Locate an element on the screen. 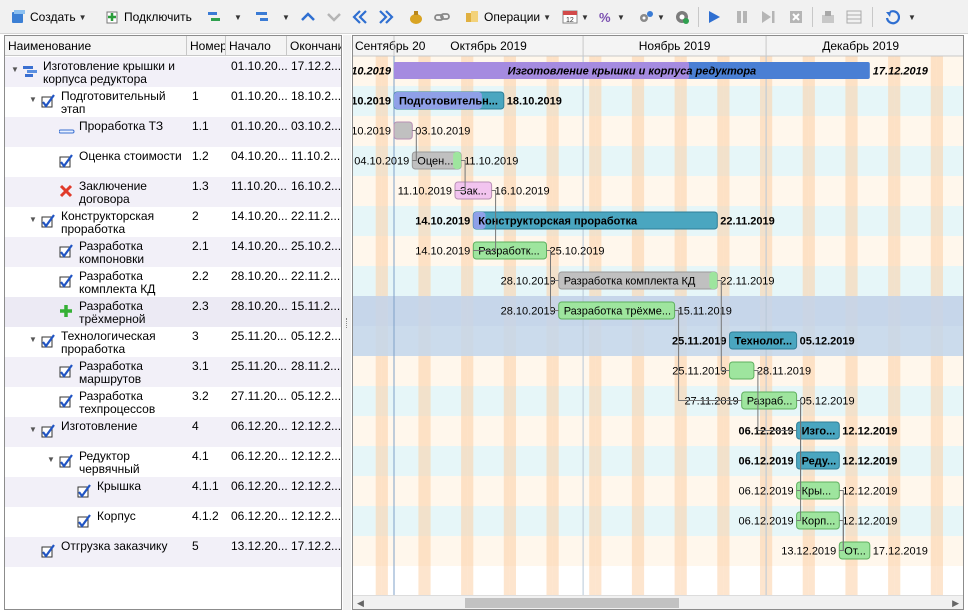 This screenshot has width=968, height=614. calendar-icon: 12 is located at coordinates (570, 17).